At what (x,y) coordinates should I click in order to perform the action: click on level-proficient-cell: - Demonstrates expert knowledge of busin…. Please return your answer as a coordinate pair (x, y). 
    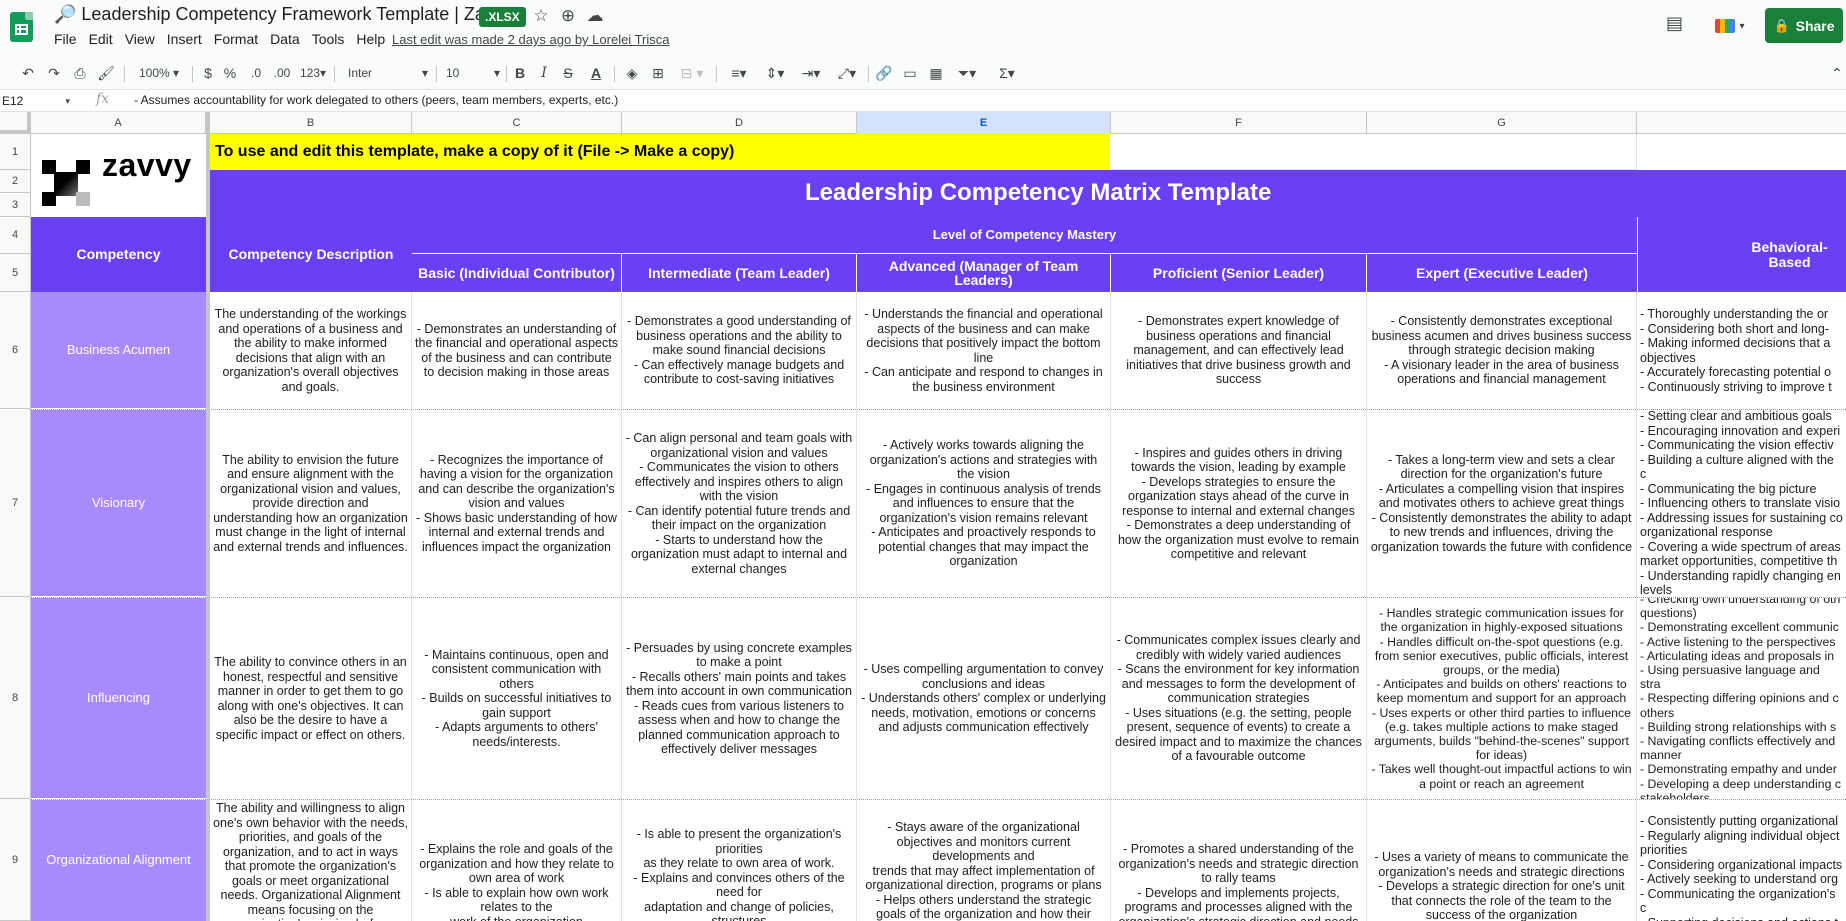
    Looking at the image, I should click on (1239, 350).